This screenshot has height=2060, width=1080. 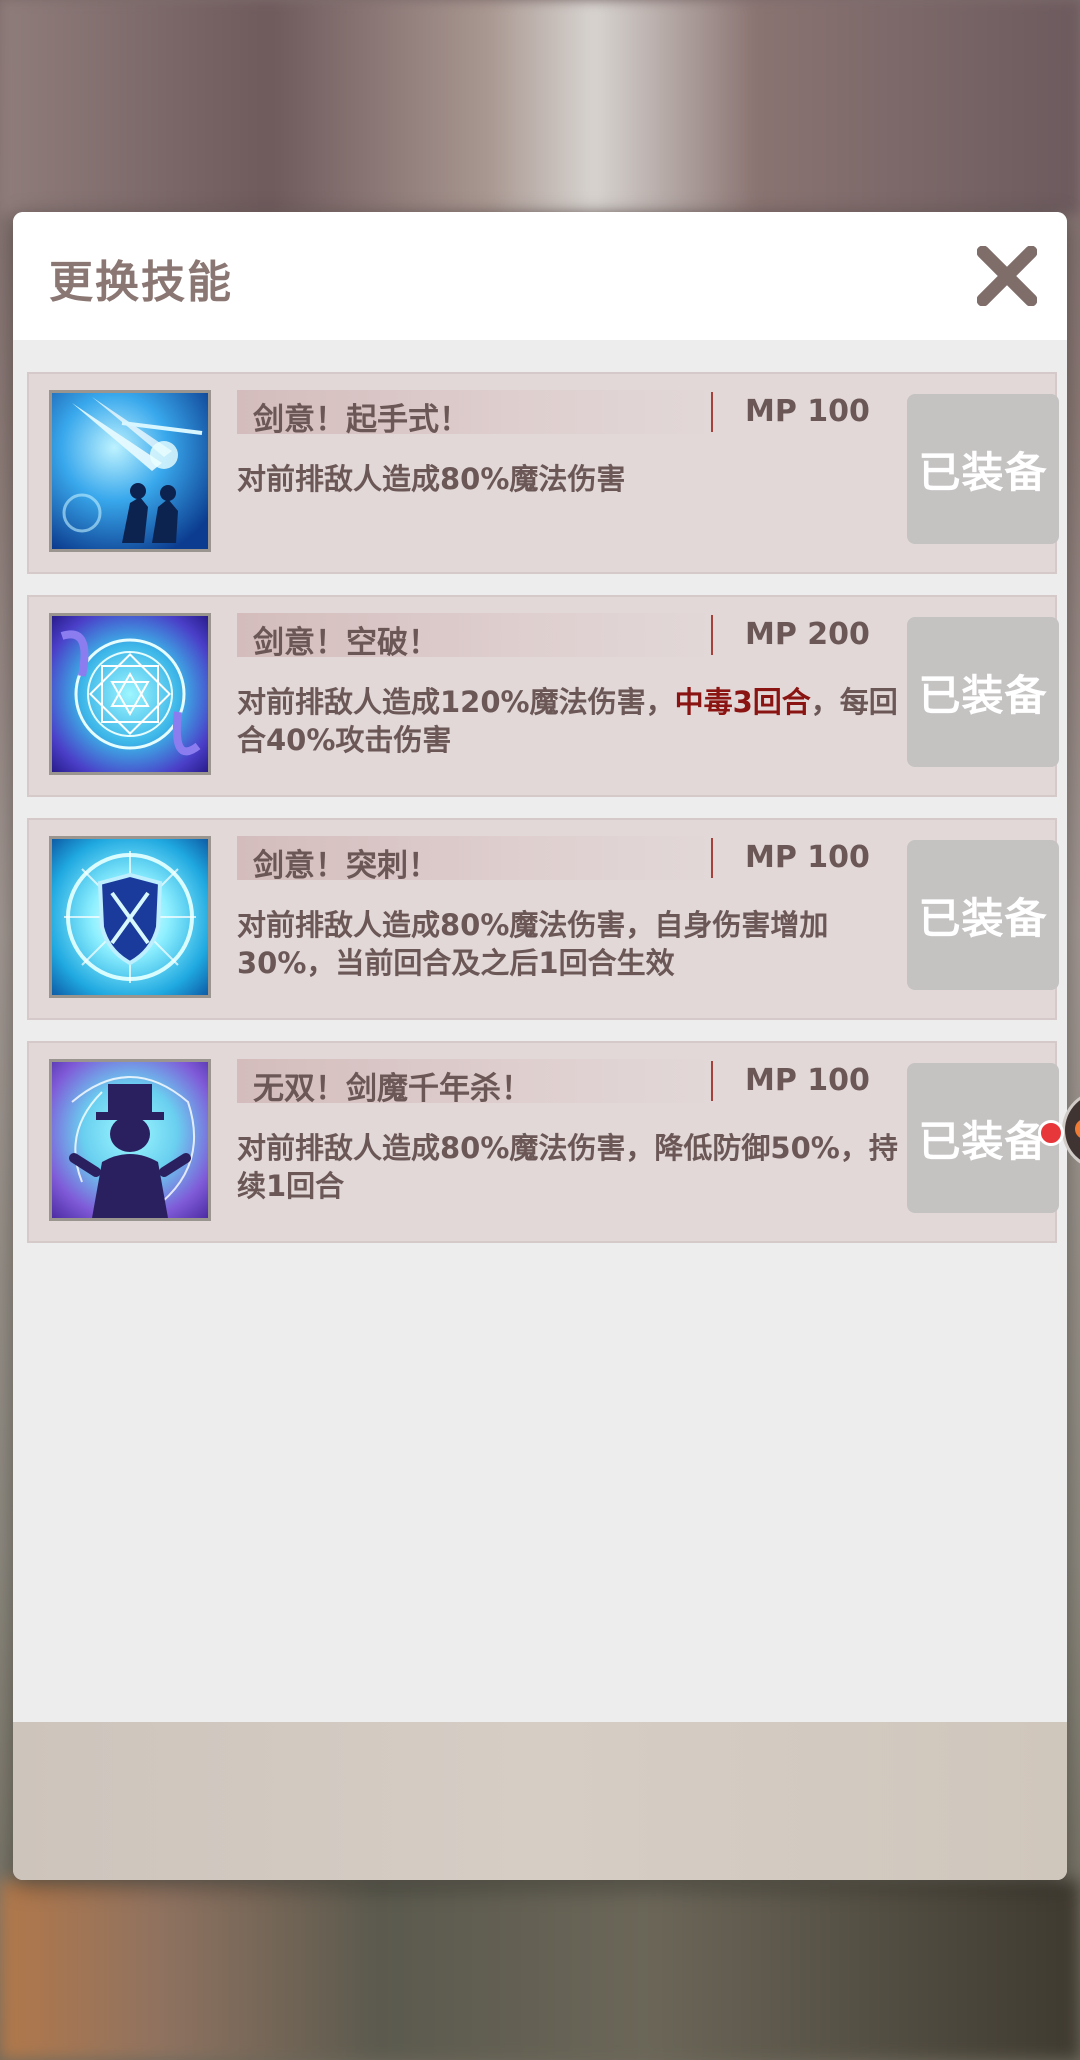 I want to click on hat-figure-icon, so click(x=130, y=1140).